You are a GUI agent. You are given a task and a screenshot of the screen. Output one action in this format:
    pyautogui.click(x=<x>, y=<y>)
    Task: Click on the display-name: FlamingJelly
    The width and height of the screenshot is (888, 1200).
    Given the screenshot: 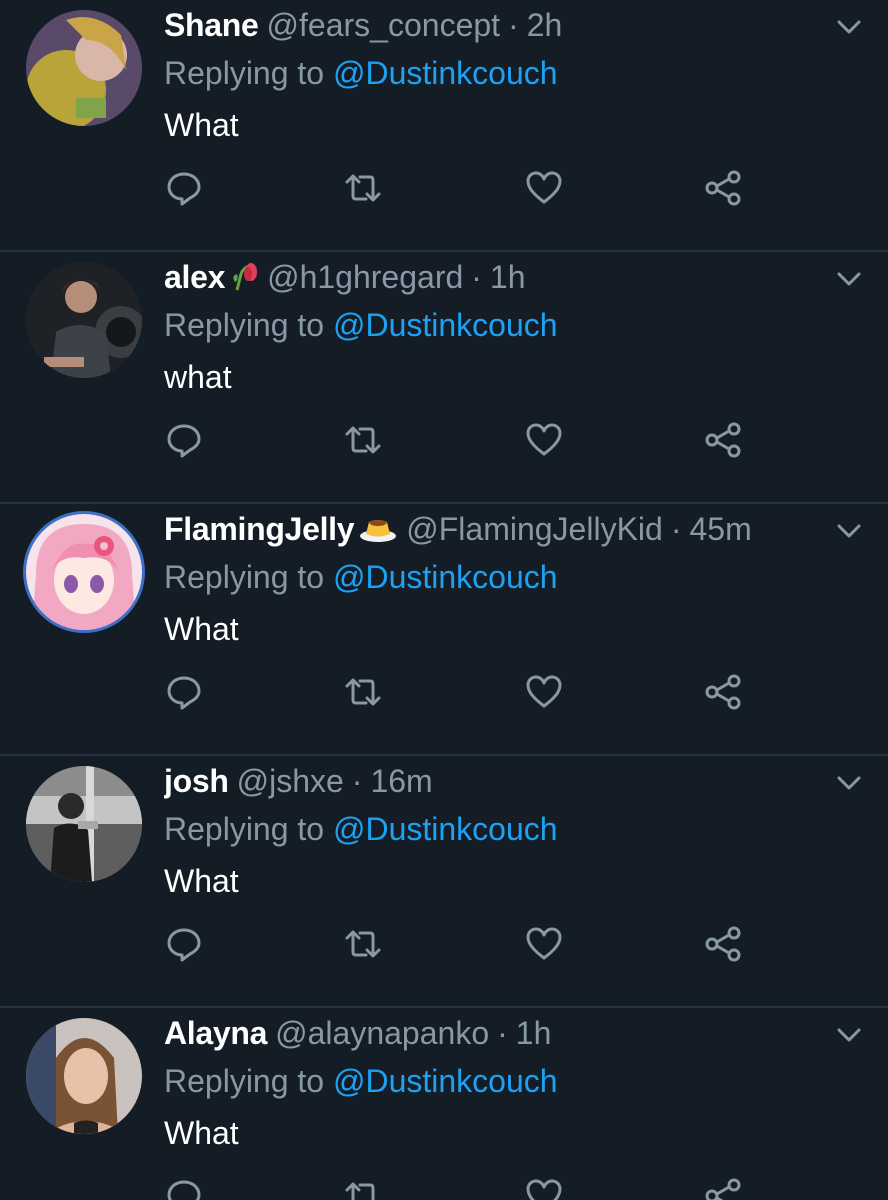 What is the action you would take?
    pyautogui.click(x=259, y=529)
    